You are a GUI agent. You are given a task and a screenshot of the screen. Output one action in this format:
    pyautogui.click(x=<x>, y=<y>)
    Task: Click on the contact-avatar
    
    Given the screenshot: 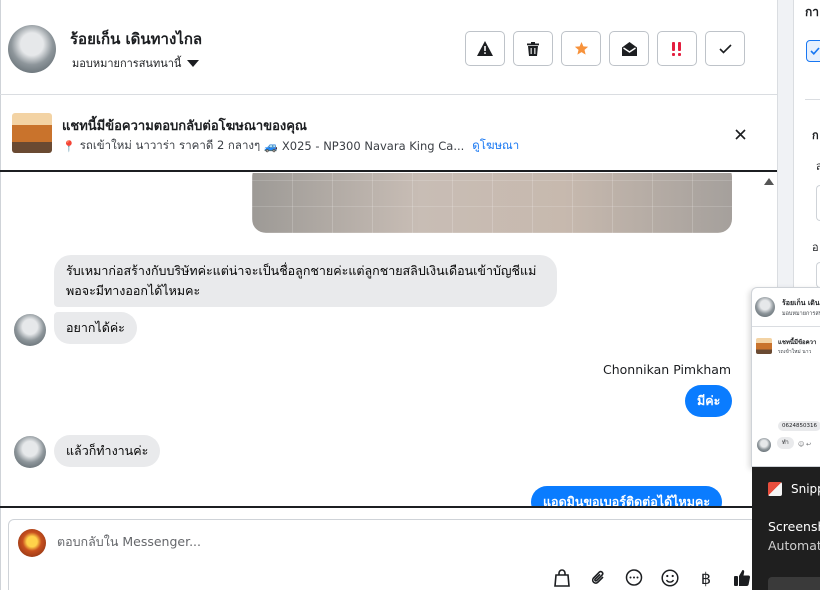 What is the action you would take?
    pyautogui.click(x=32, y=49)
    